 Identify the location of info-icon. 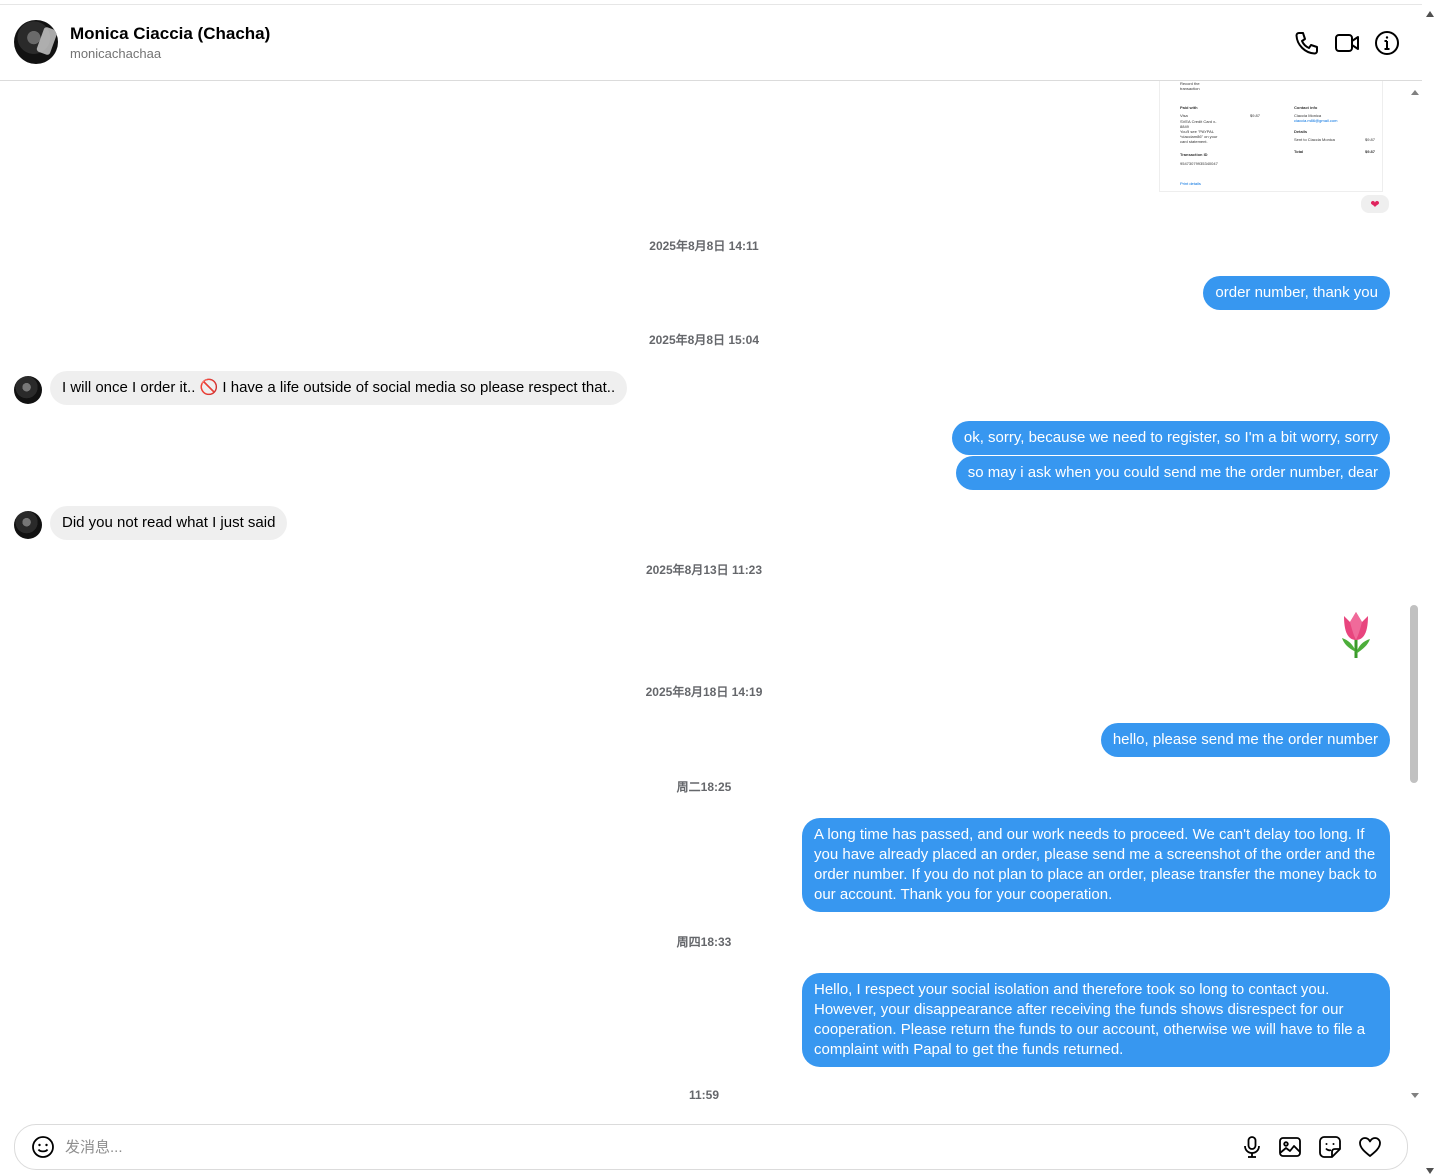
(1387, 43).